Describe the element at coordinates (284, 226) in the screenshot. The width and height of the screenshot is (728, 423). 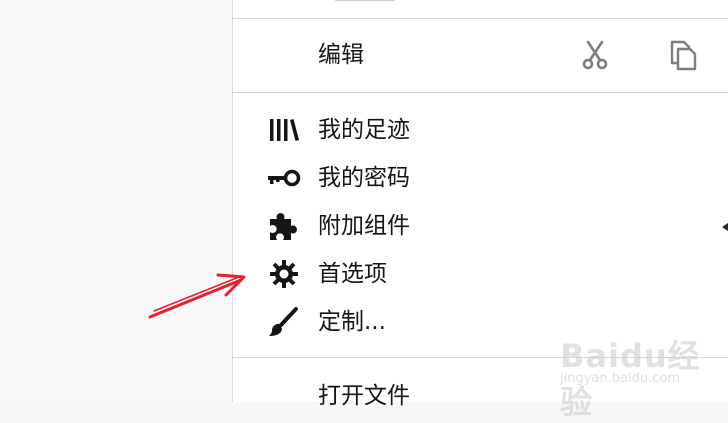
I see `puzzle-icon` at that location.